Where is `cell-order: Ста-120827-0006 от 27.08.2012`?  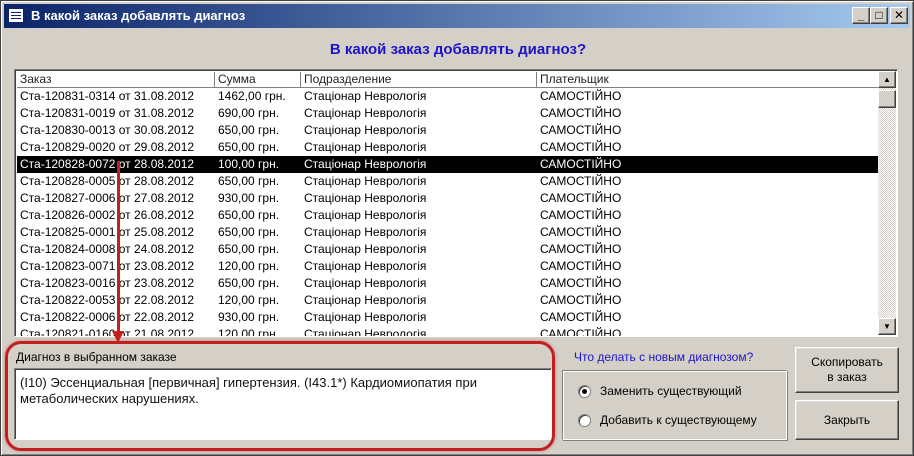
cell-order: Ста-120827-0006 от 27.08.2012 is located at coordinates (107, 198).